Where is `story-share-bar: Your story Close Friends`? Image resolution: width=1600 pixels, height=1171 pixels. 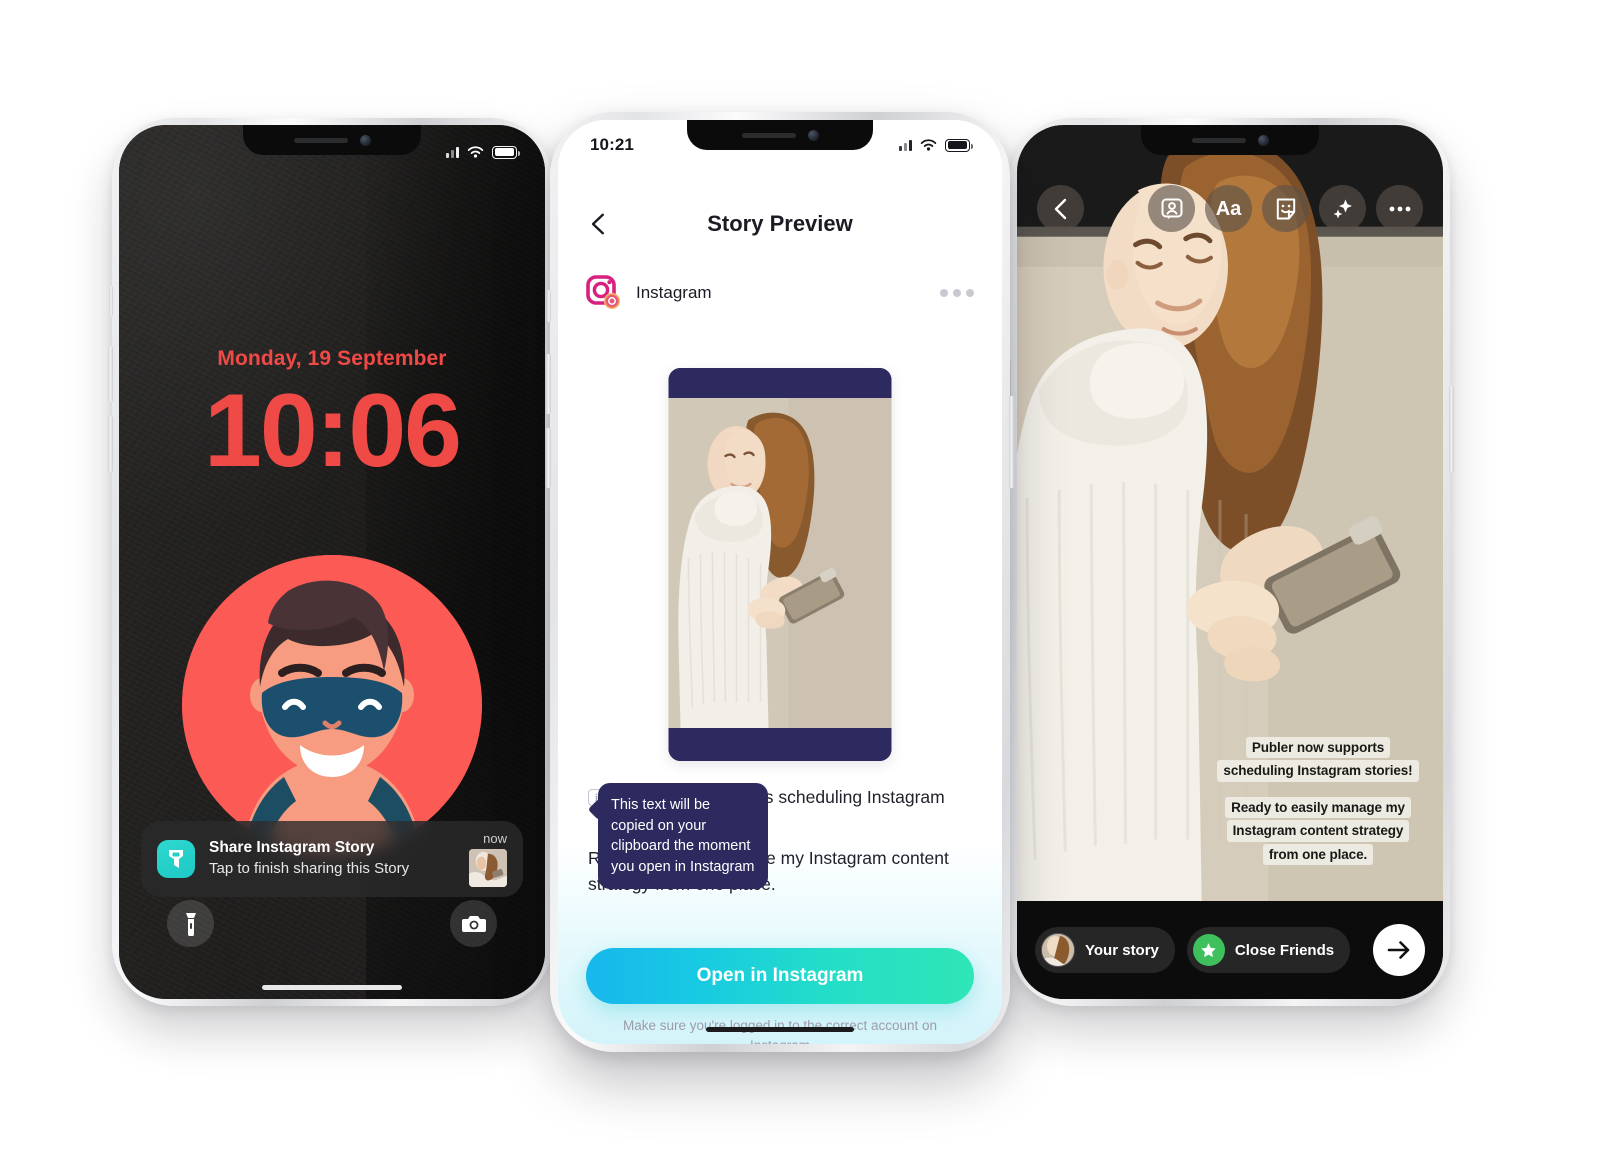
story-share-bar: Your story Close Friends is located at coordinates (1230, 950).